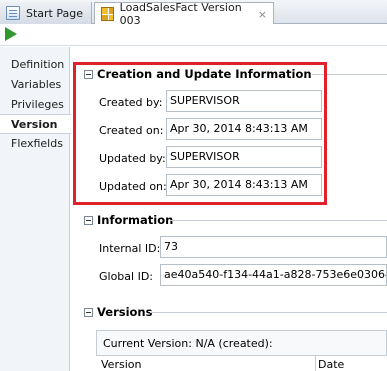  I want to click on run-icon, so click(11, 34).